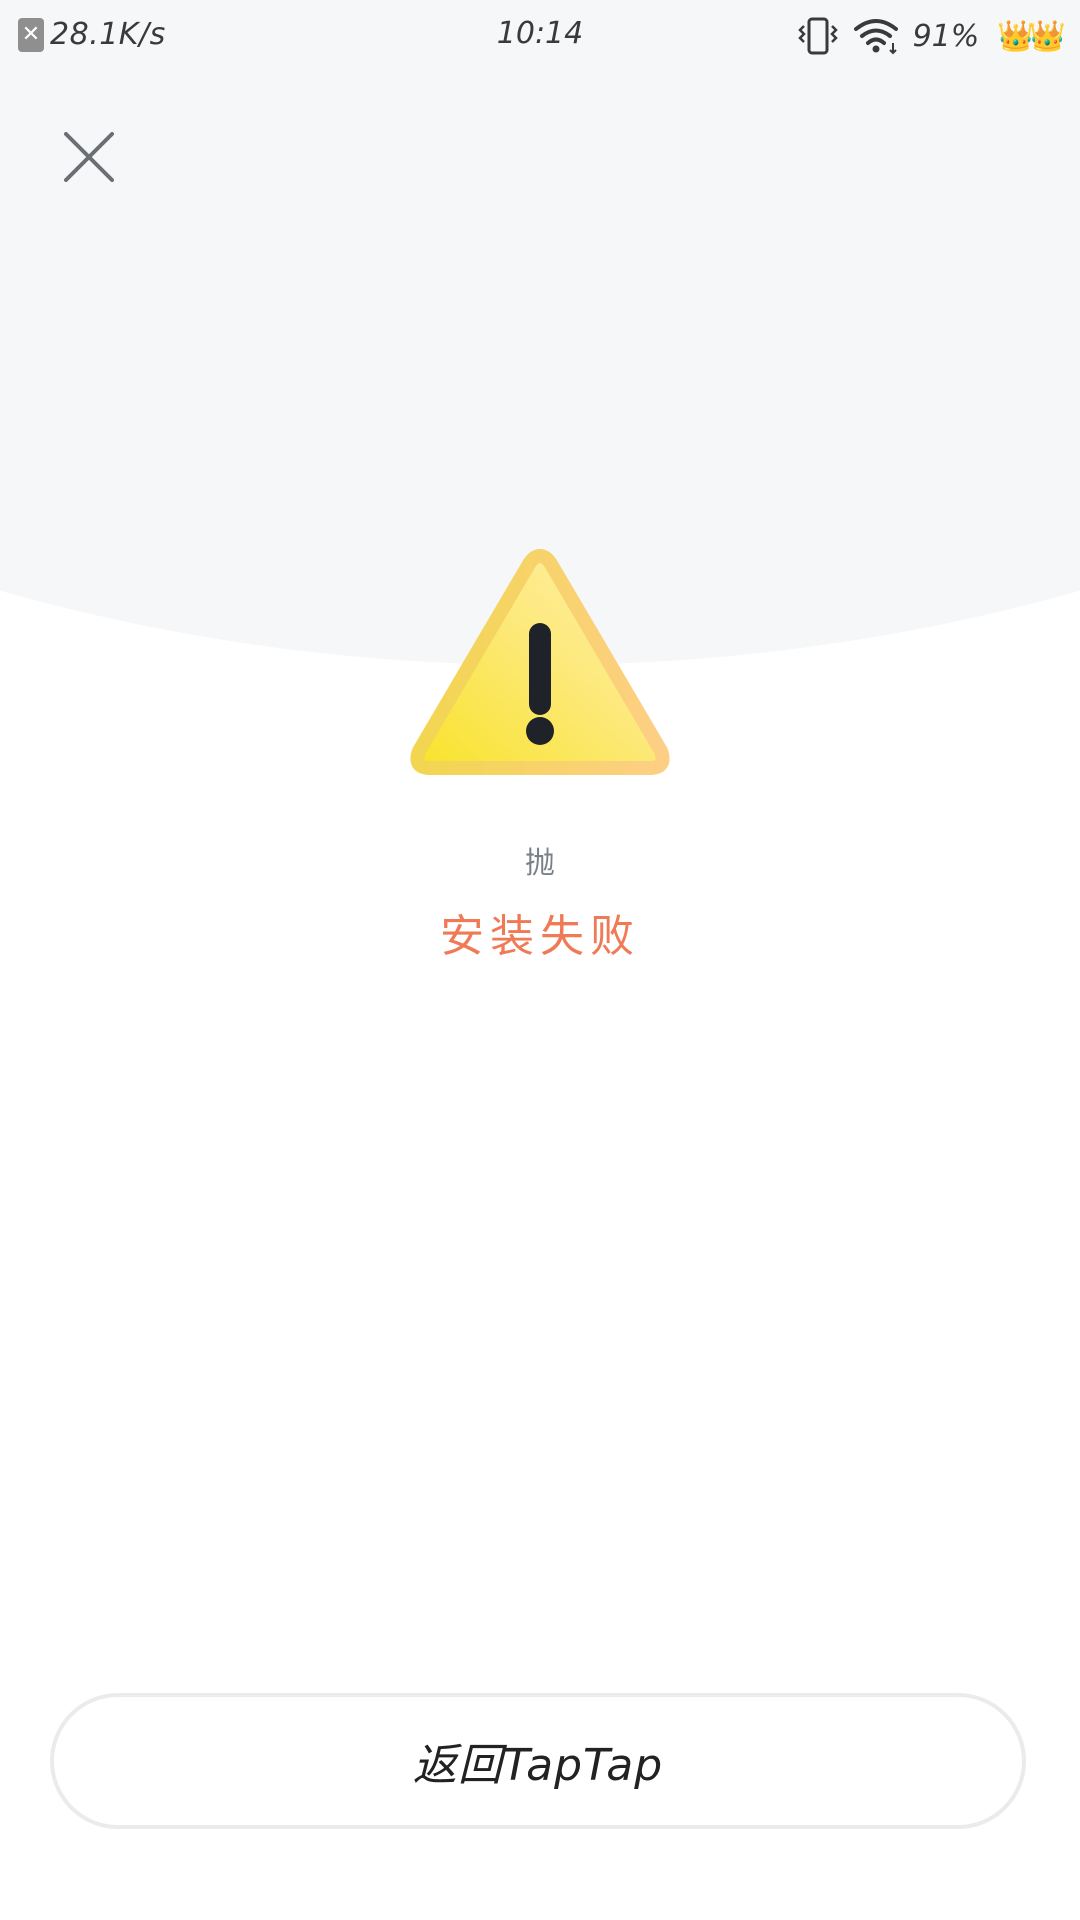  I want to click on return-taptap-label: 返回TapTap, so click(538, 1765).